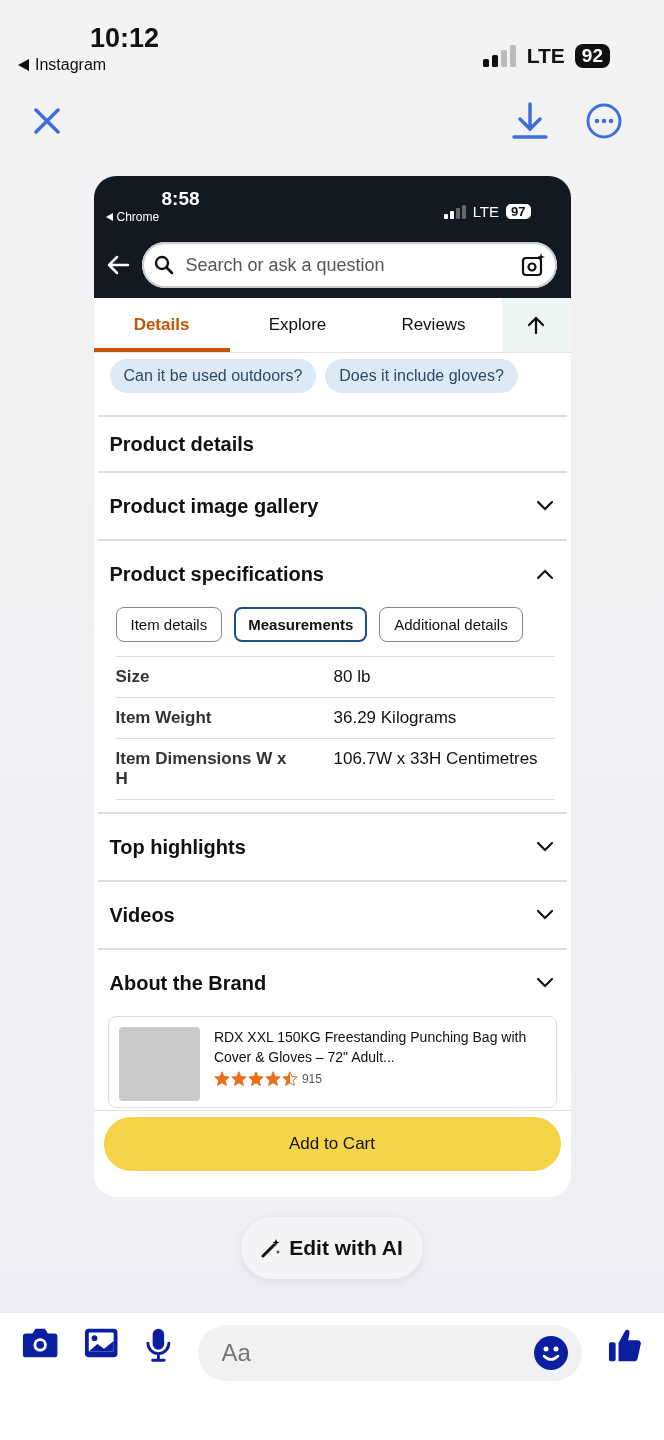 This screenshot has width=664, height=1440. What do you see at coordinates (376, 1353) in the screenshot?
I see `message-field: Aa` at bounding box center [376, 1353].